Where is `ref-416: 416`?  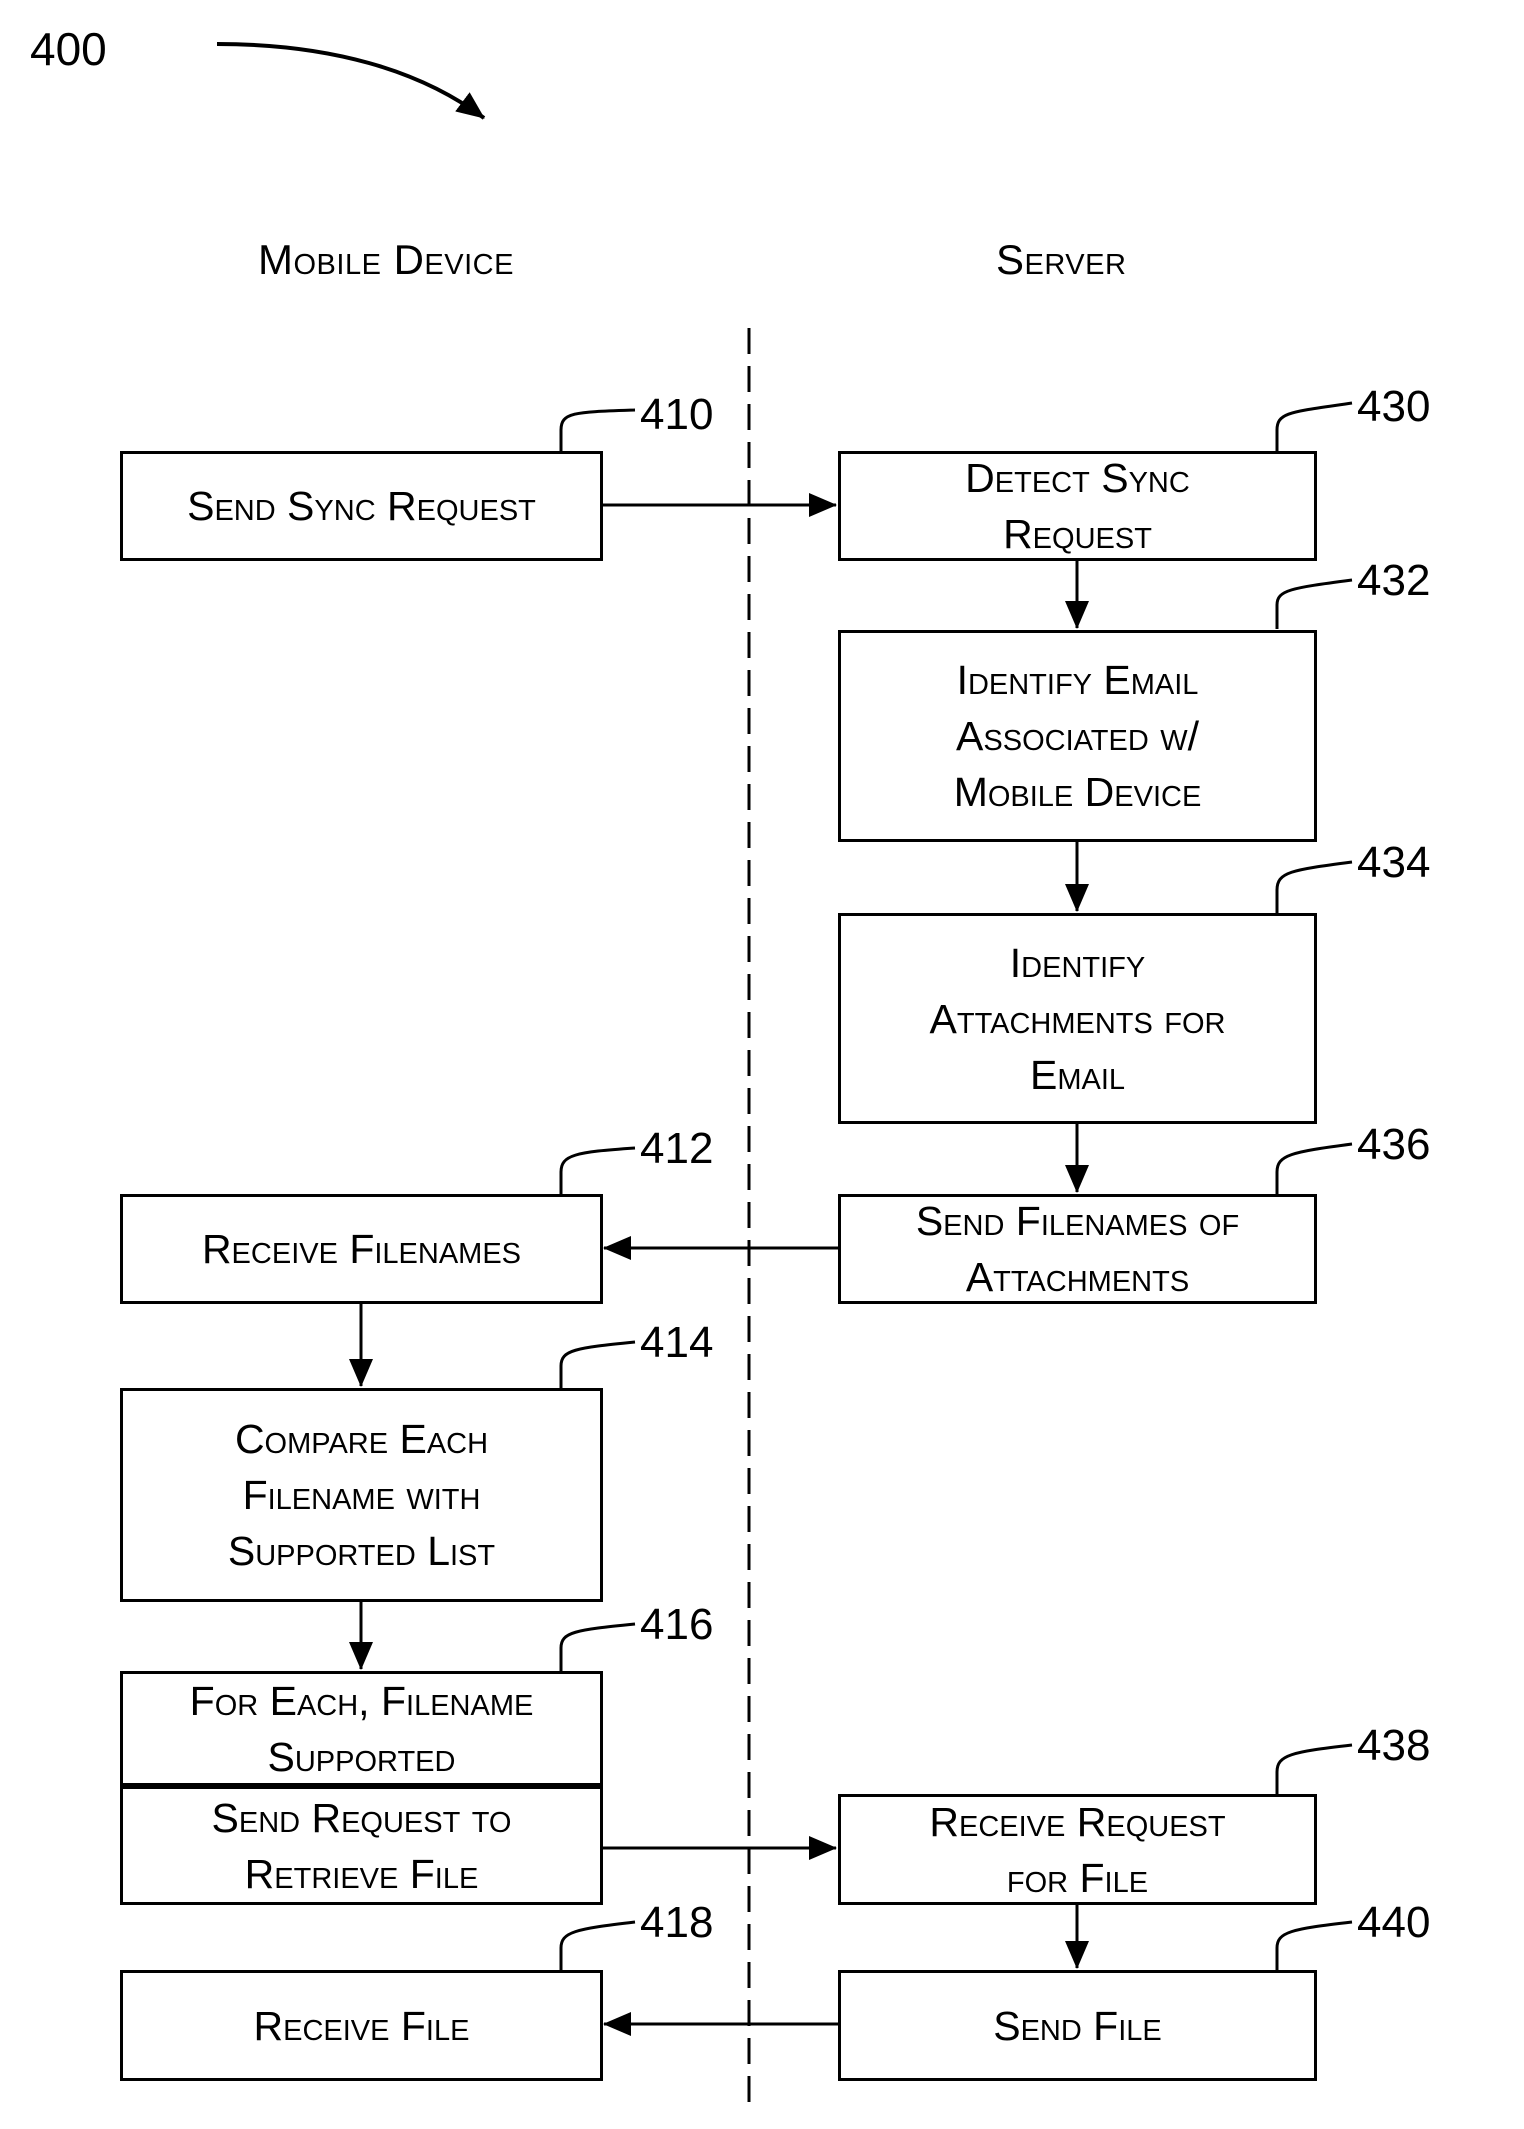 ref-416: 416 is located at coordinates (677, 1624).